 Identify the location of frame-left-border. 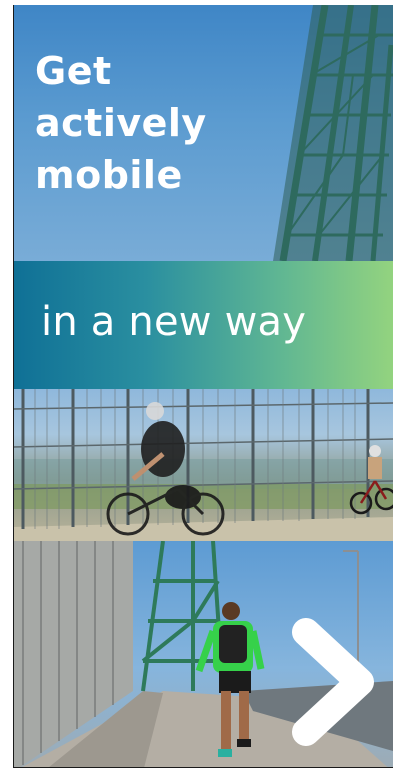
(13, 386).